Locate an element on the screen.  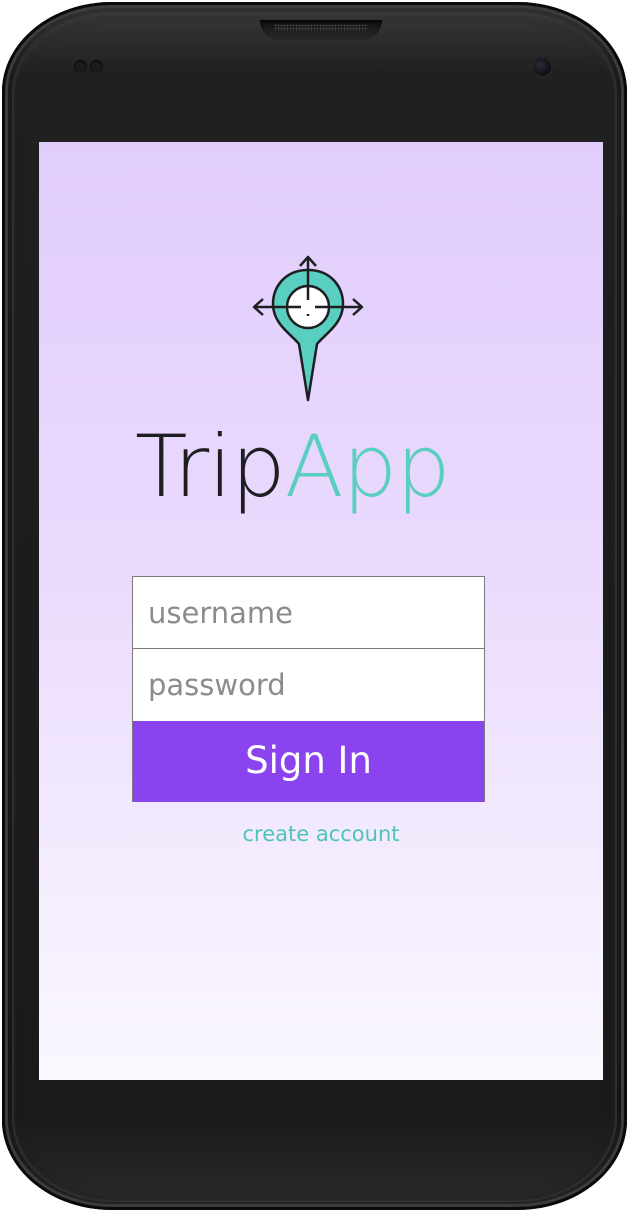
brand-text-app: App is located at coordinates (367, 467).